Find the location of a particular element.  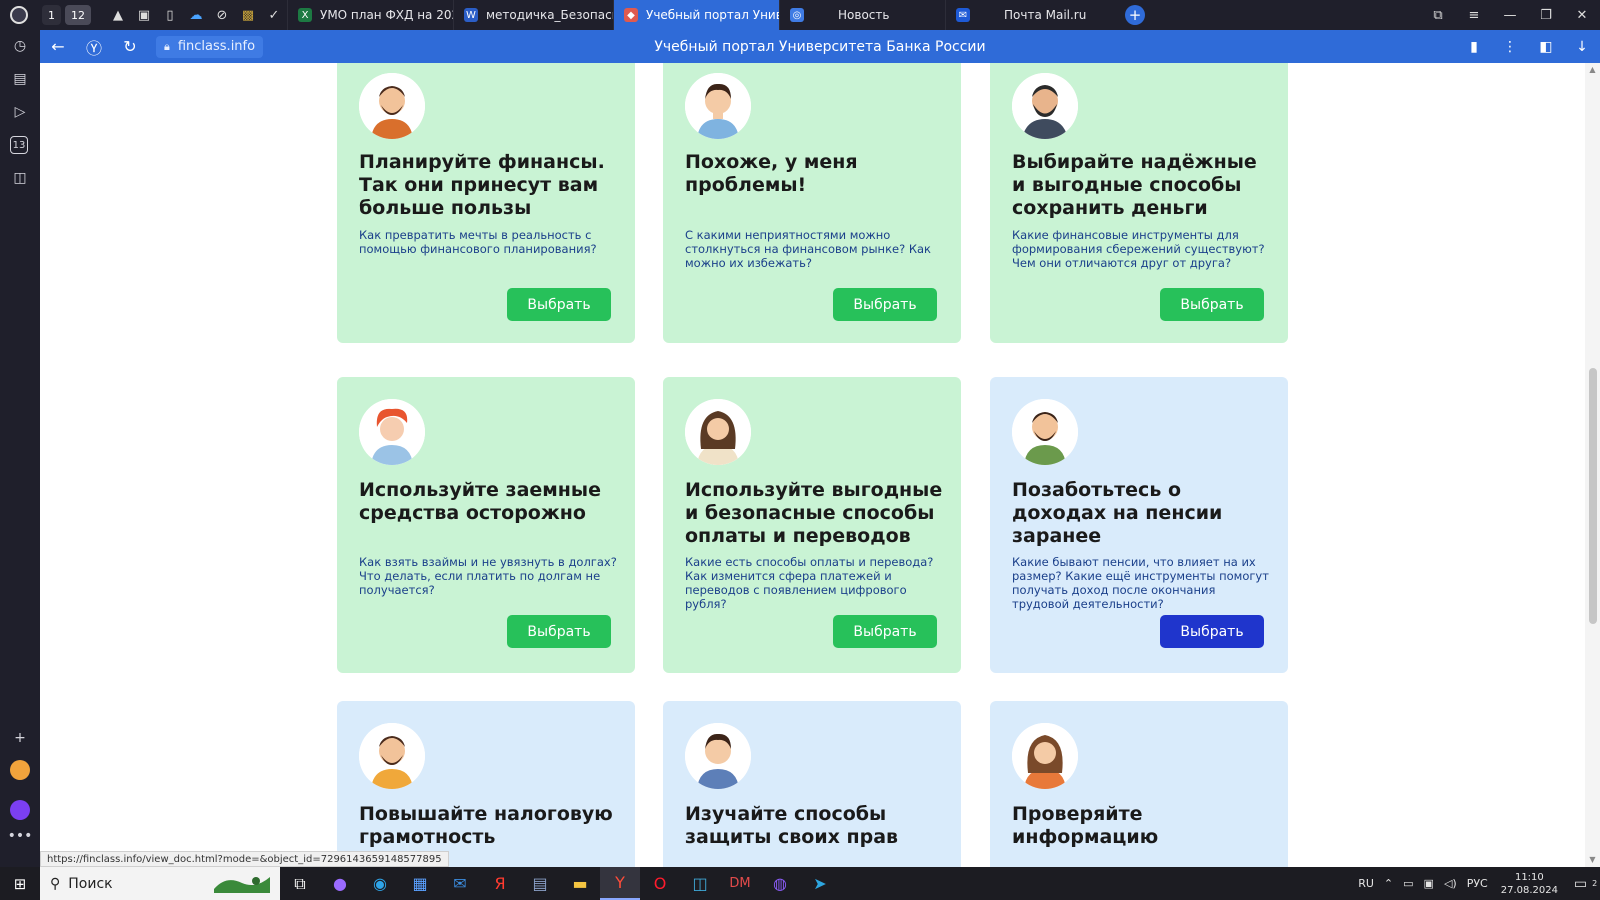

pinned-tab-document: ▯ is located at coordinates (170, 15).